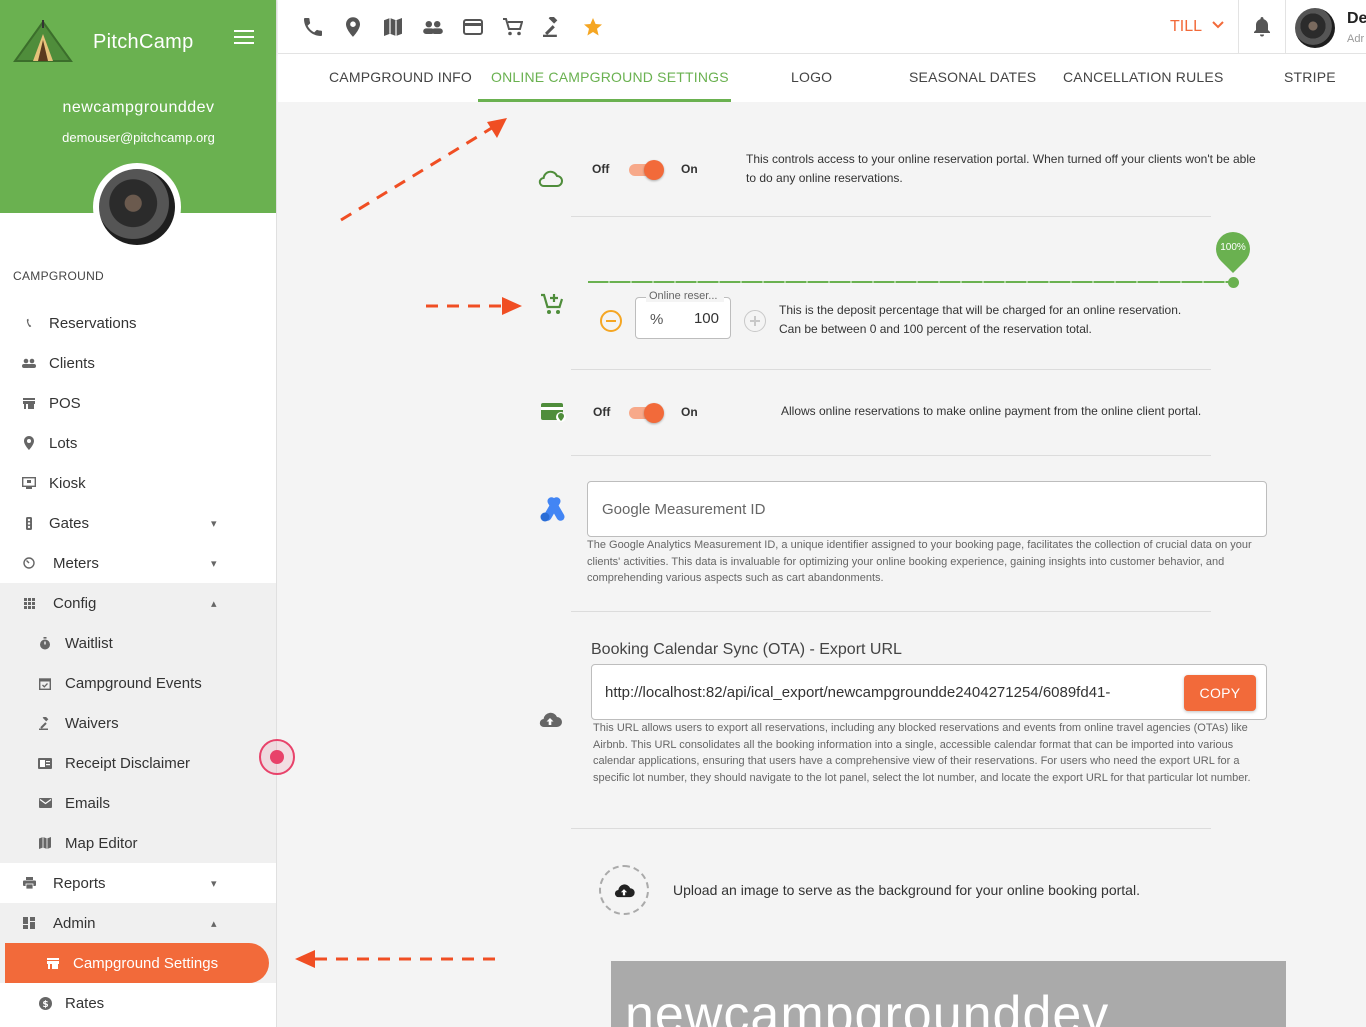  I want to click on upload-background-button, so click(624, 890).